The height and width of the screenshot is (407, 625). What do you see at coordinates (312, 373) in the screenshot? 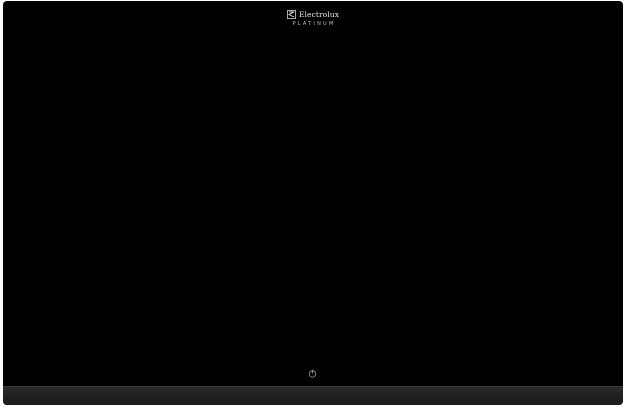
I see `power-icon` at bounding box center [312, 373].